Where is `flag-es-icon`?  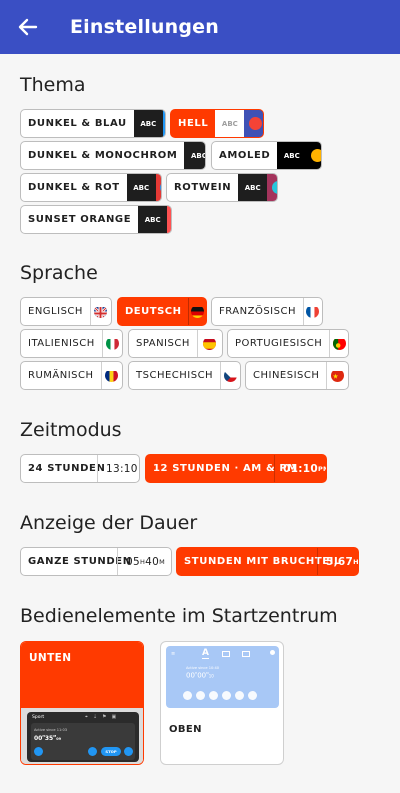 flag-es-icon is located at coordinates (210, 343).